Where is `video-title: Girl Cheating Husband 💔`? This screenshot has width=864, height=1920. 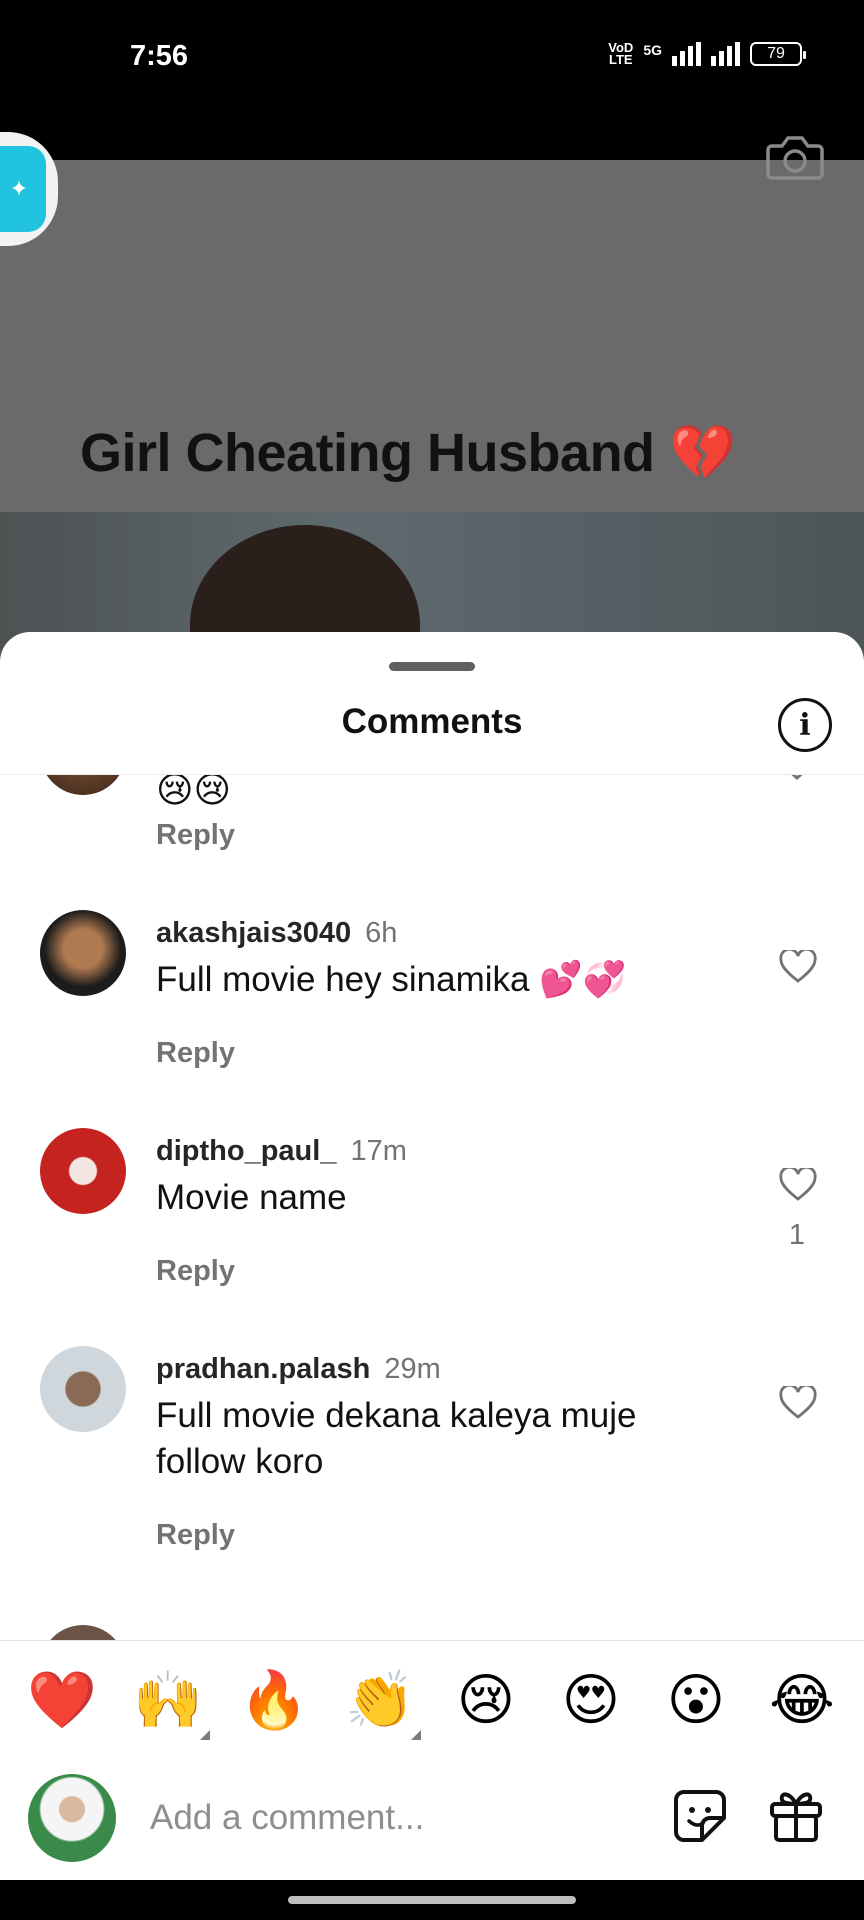
video-title: Girl Cheating Husband 💔 is located at coordinates (408, 453).